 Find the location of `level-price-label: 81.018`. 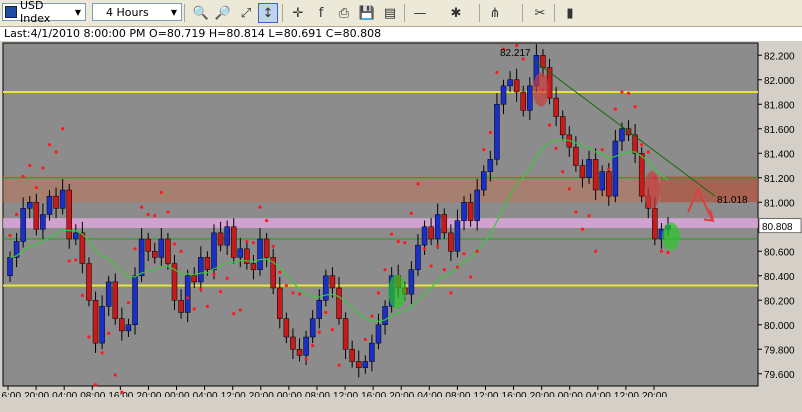

level-price-label: 81.018 is located at coordinates (732, 200).